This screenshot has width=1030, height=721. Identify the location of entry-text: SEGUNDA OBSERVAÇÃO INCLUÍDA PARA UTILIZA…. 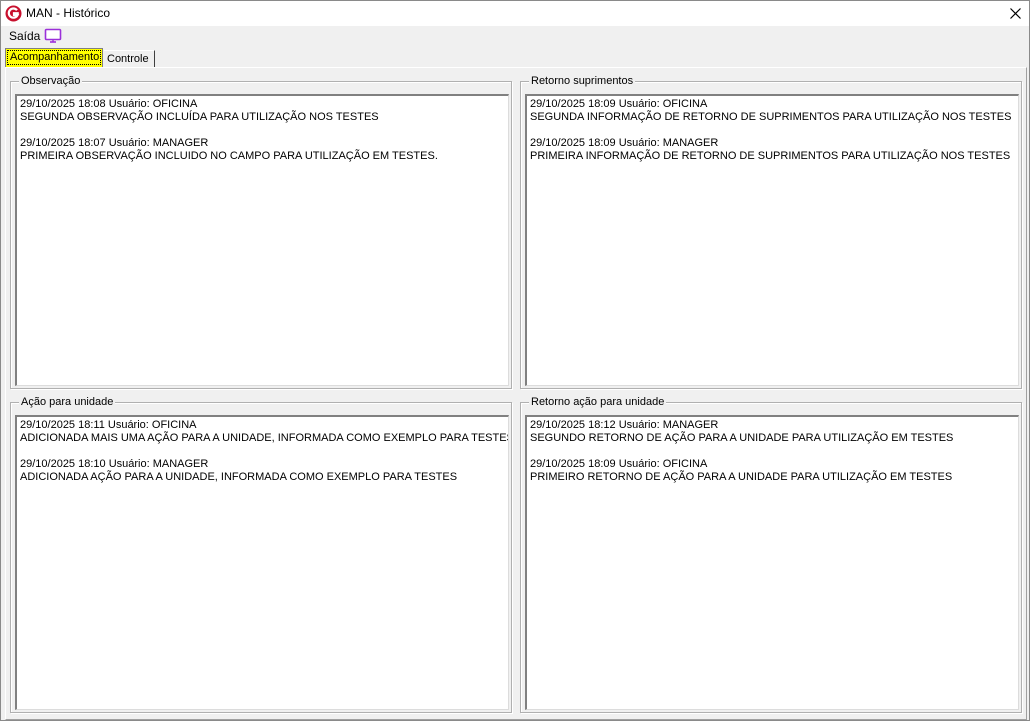
(199, 117).